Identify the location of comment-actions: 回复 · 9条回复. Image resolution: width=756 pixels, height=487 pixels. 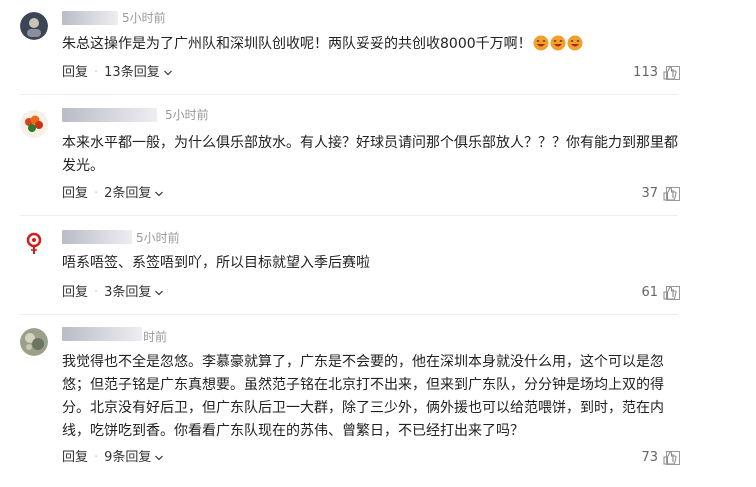
(113, 458).